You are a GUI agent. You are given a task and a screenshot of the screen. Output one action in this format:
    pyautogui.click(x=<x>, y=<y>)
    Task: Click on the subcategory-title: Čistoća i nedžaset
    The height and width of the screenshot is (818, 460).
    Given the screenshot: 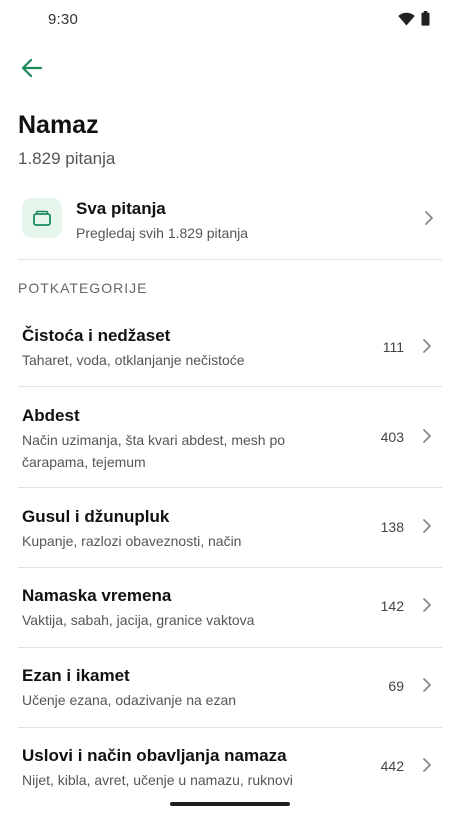 What is the action you would take?
    pyautogui.click(x=96, y=335)
    